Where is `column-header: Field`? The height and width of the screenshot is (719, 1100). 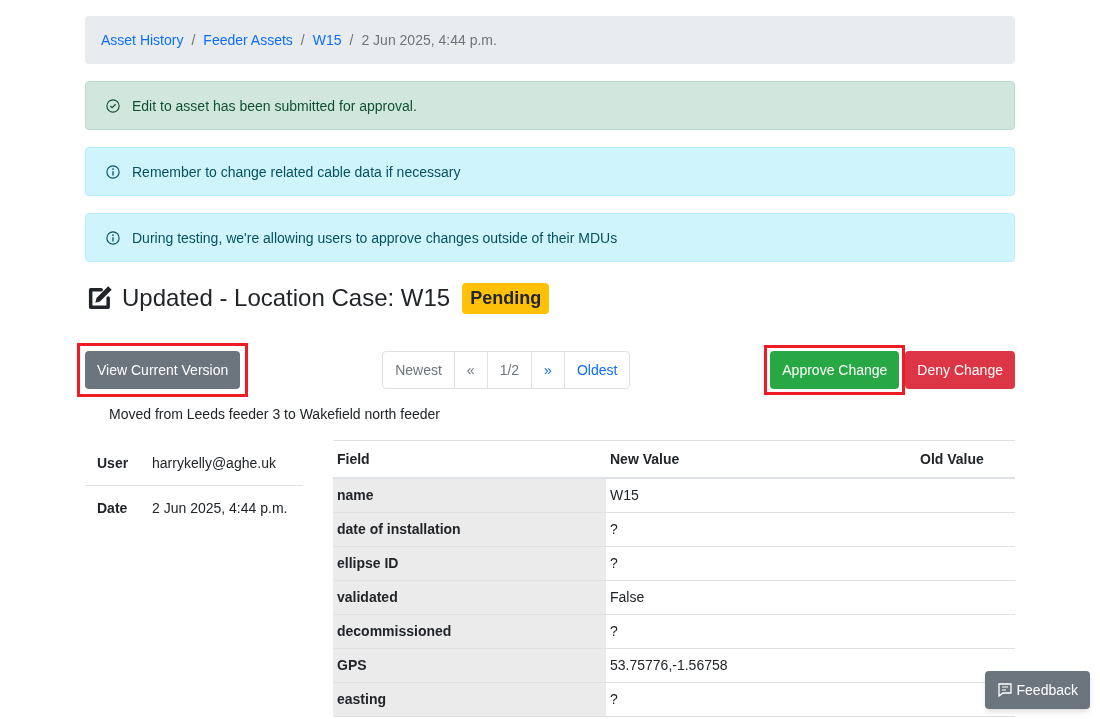 column-header: Field is located at coordinates (469, 459).